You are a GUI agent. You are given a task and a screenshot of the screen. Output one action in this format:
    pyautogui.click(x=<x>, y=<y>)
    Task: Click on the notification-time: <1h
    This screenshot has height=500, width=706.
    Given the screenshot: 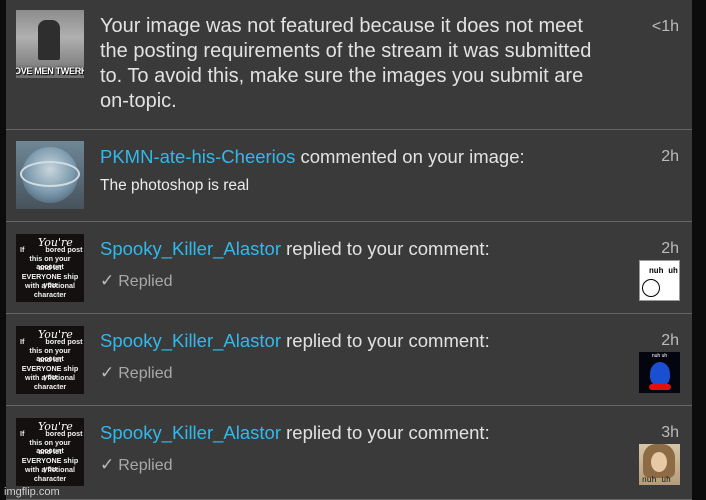 What is the action you would take?
    pyautogui.click(x=665, y=26)
    